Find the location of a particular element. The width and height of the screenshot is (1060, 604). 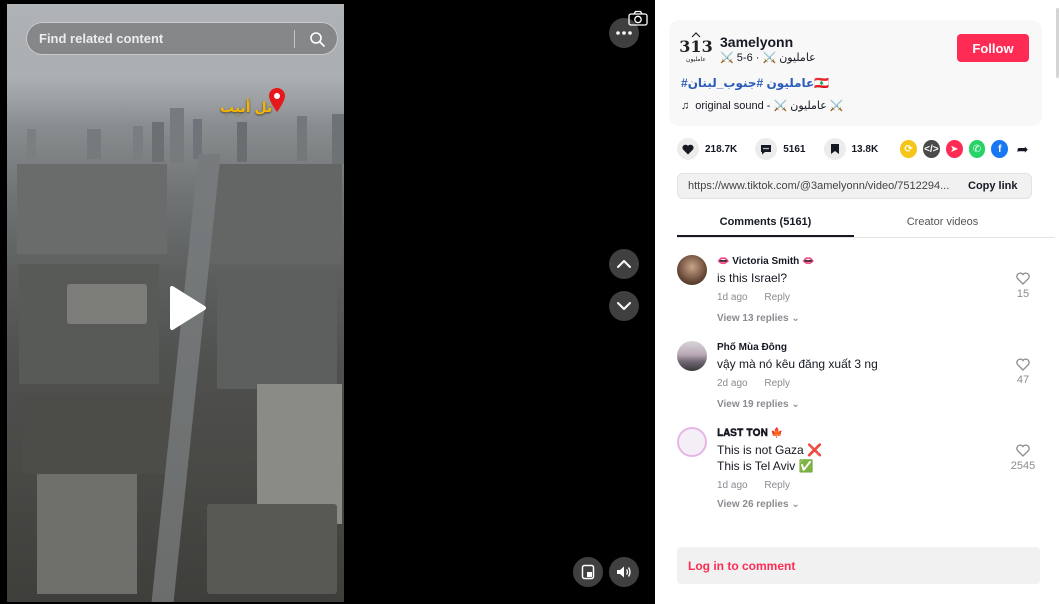

next-video-button is located at coordinates (624, 306).